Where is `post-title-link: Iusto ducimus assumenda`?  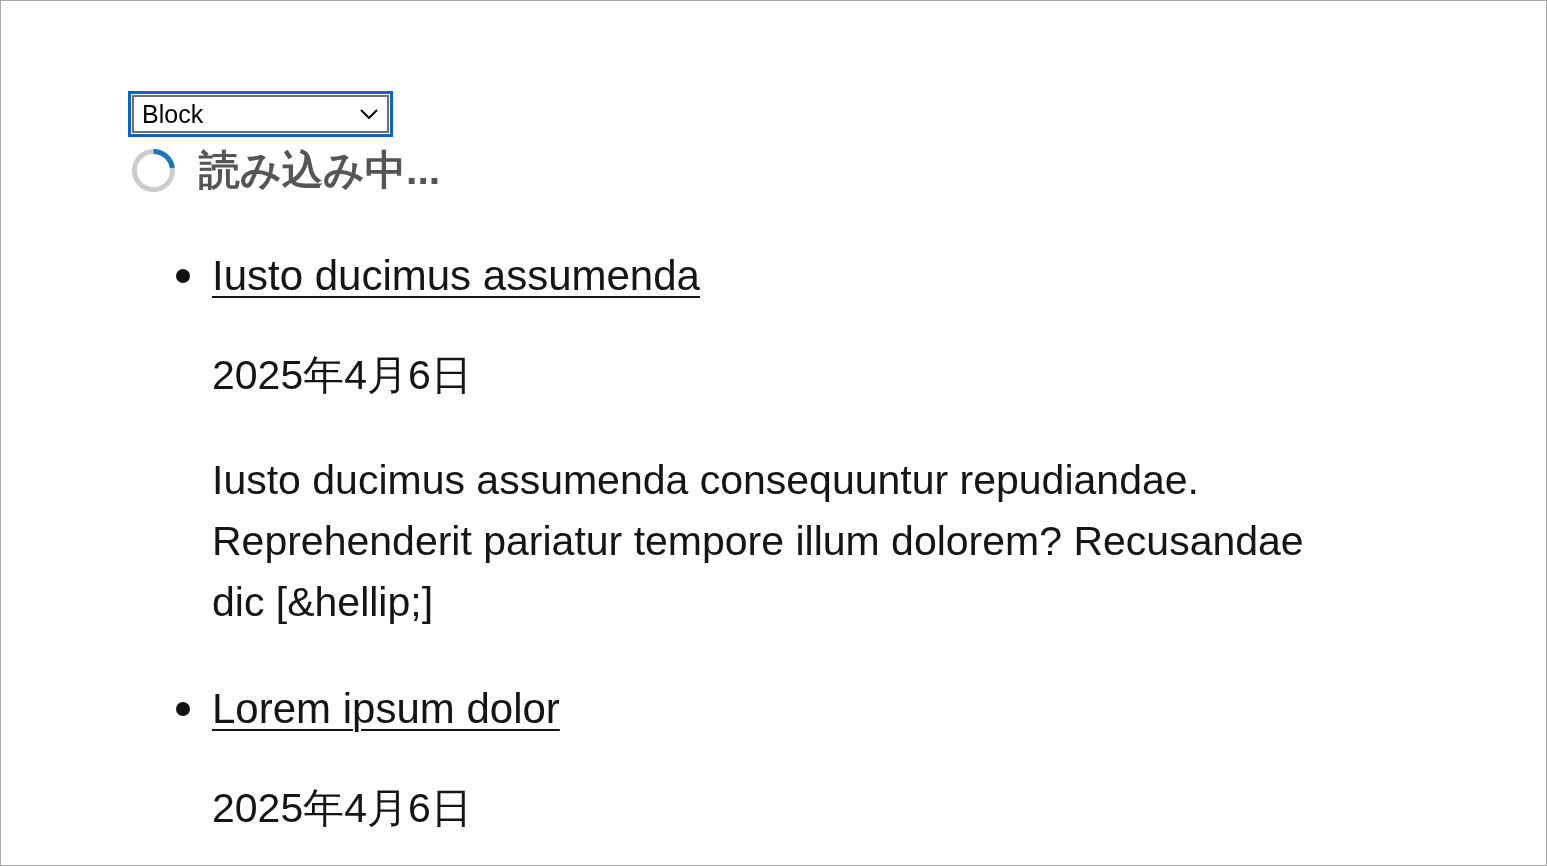 post-title-link: Iusto ducimus assumenda is located at coordinates (456, 275).